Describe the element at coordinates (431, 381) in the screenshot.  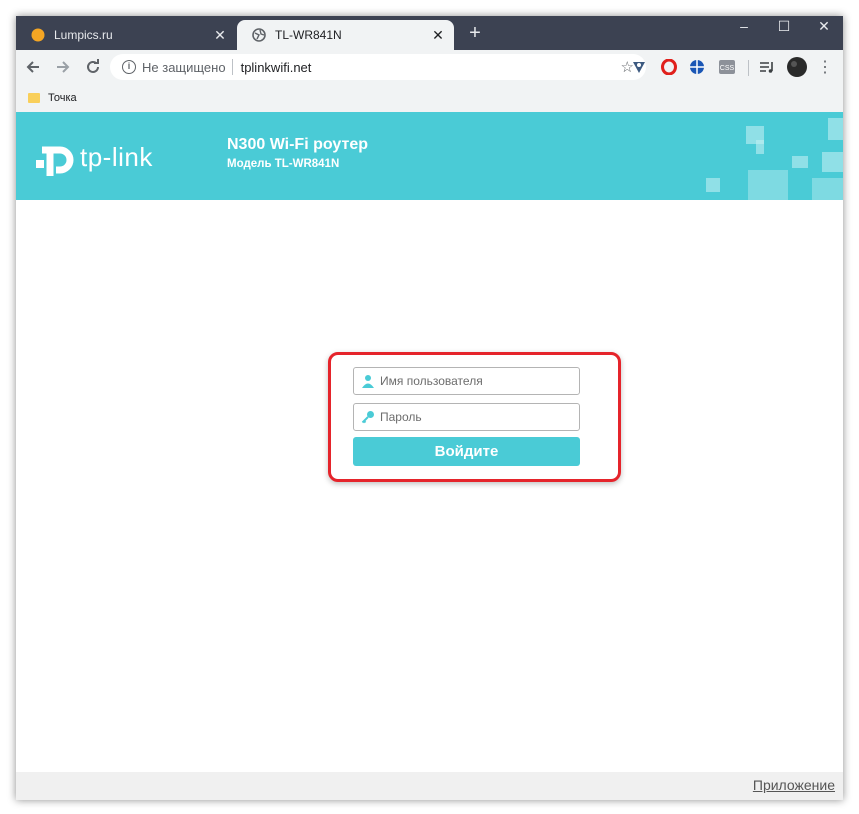
I see `username-placeholder: Имя пользователя` at that location.